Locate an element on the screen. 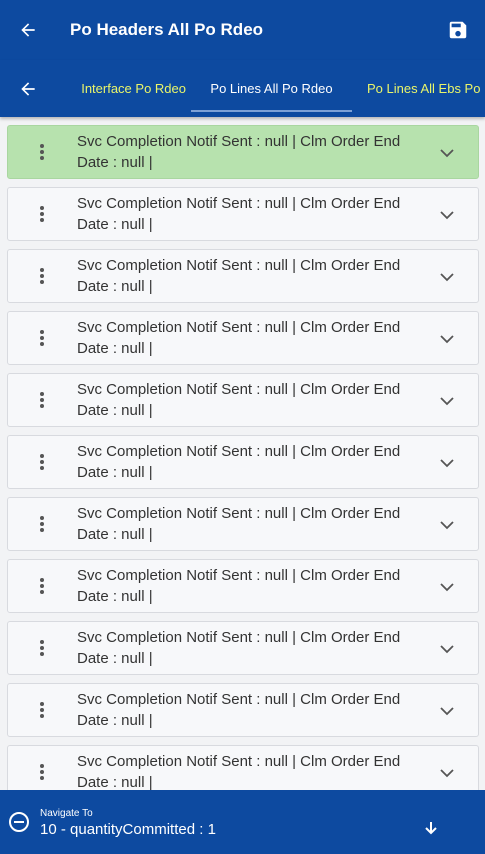  floppy-disk-icon is located at coordinates (458, 30).